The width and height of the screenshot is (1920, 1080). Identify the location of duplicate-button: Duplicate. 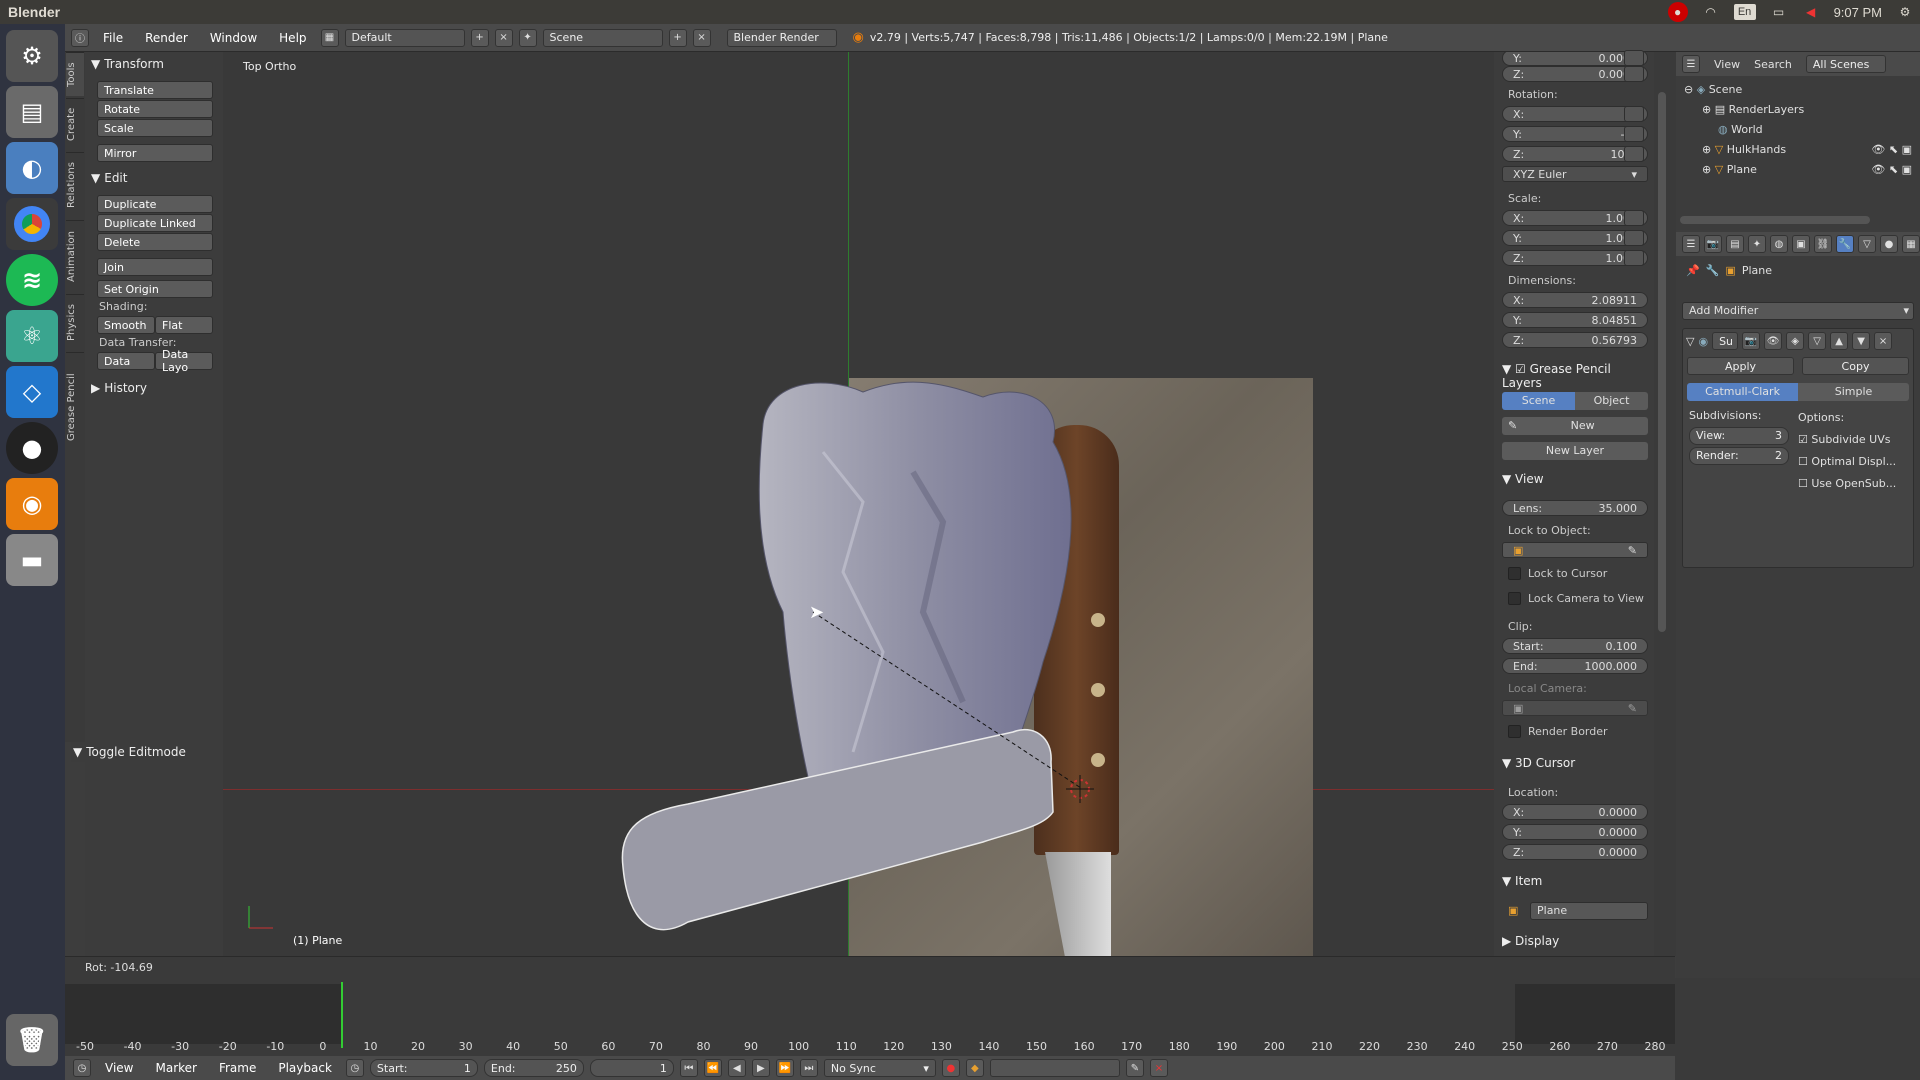
(155, 204).